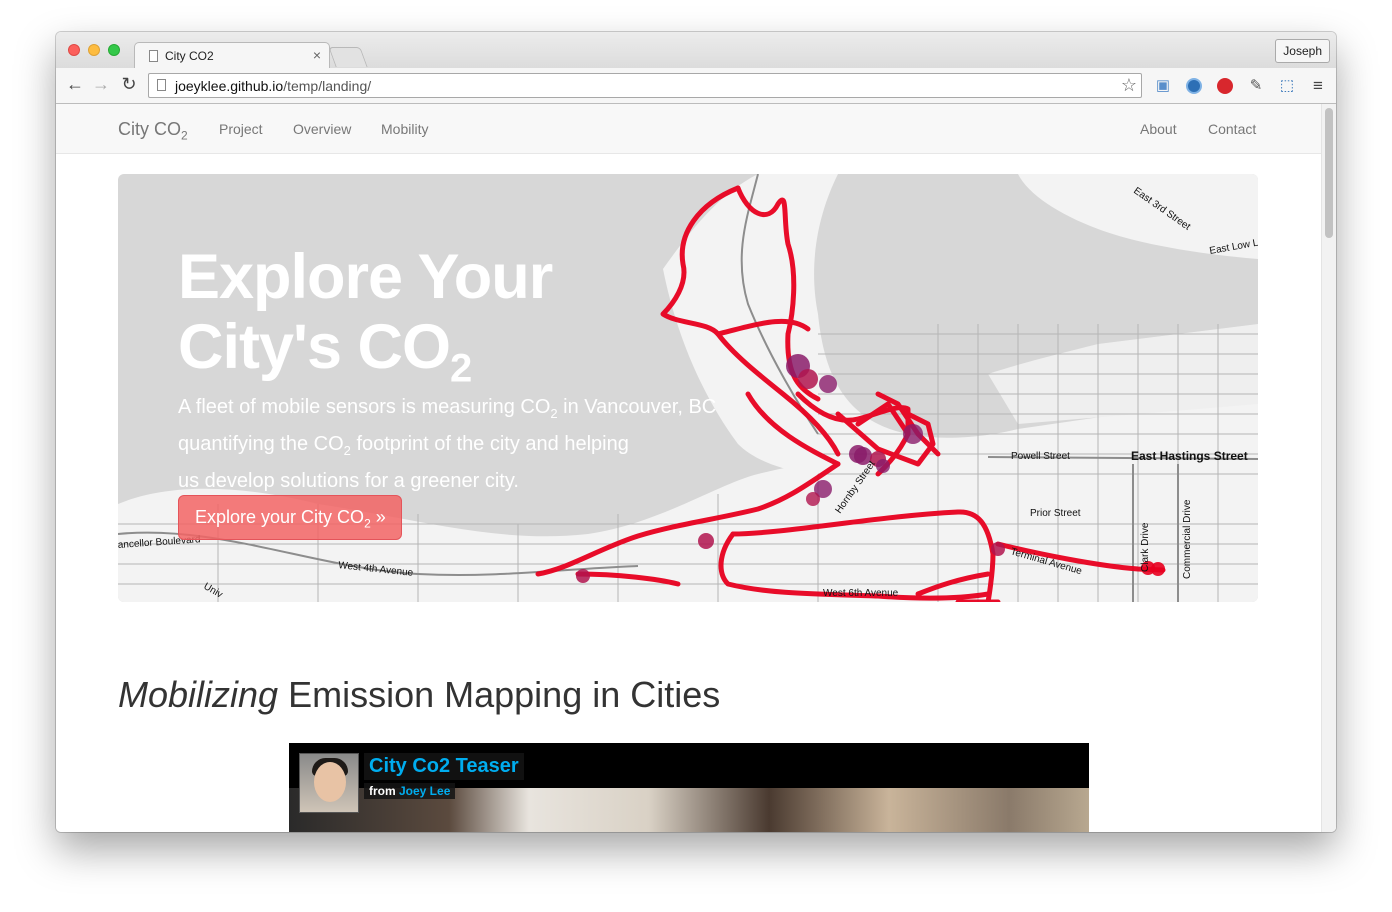 The image size is (1392, 912). I want to click on brand-link: City CO2, so click(153, 131).